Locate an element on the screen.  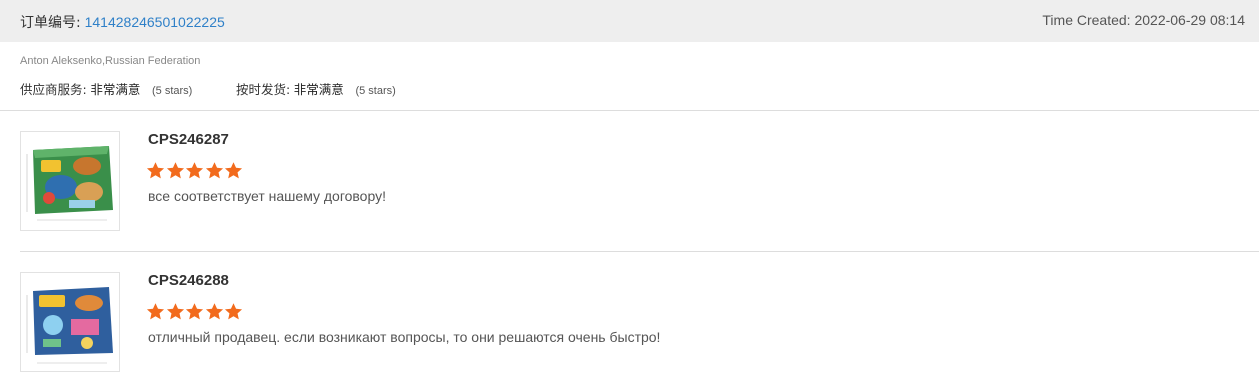
order-number-label: 订单编号: is located at coordinates (50, 23).